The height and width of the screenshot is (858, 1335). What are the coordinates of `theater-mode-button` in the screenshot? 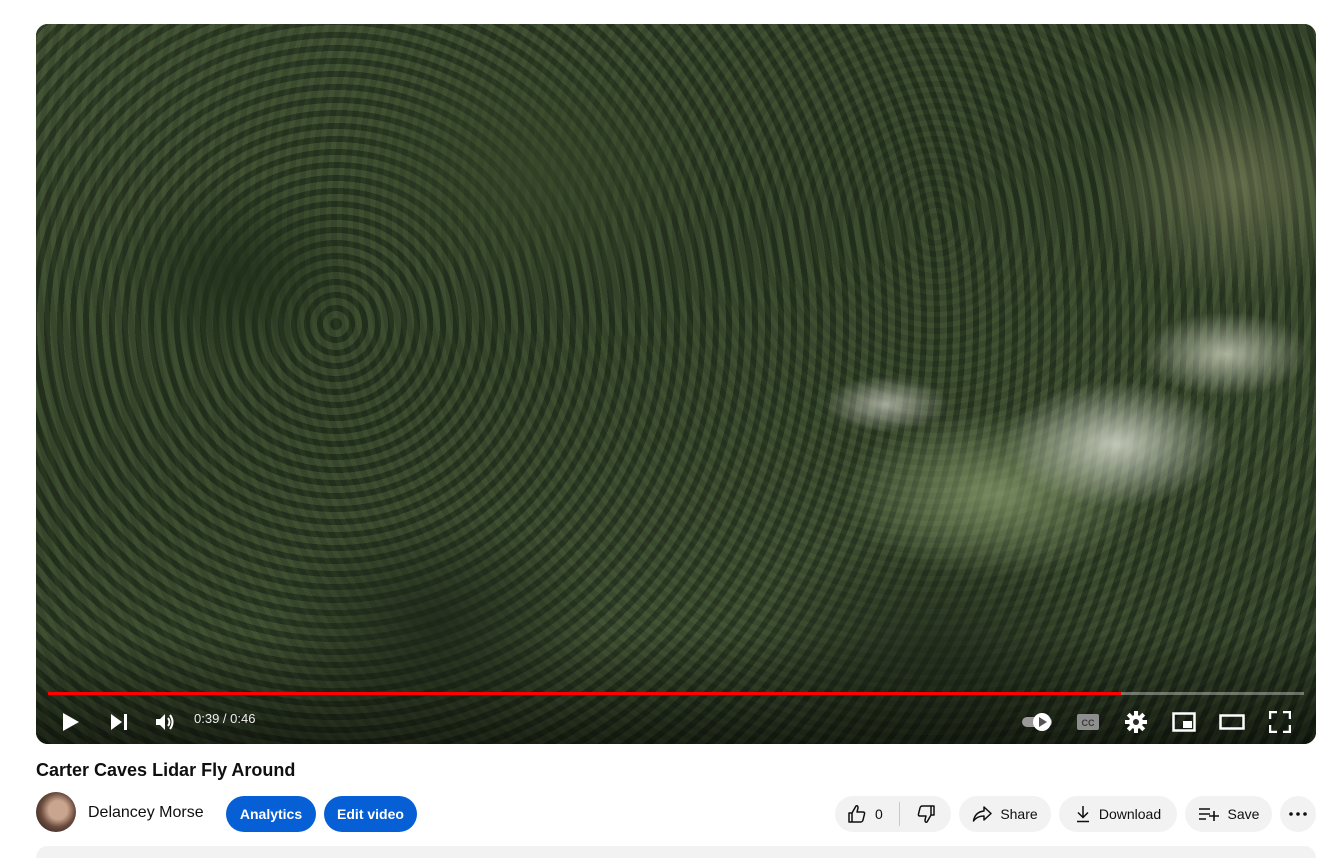 It's located at (1232, 722).